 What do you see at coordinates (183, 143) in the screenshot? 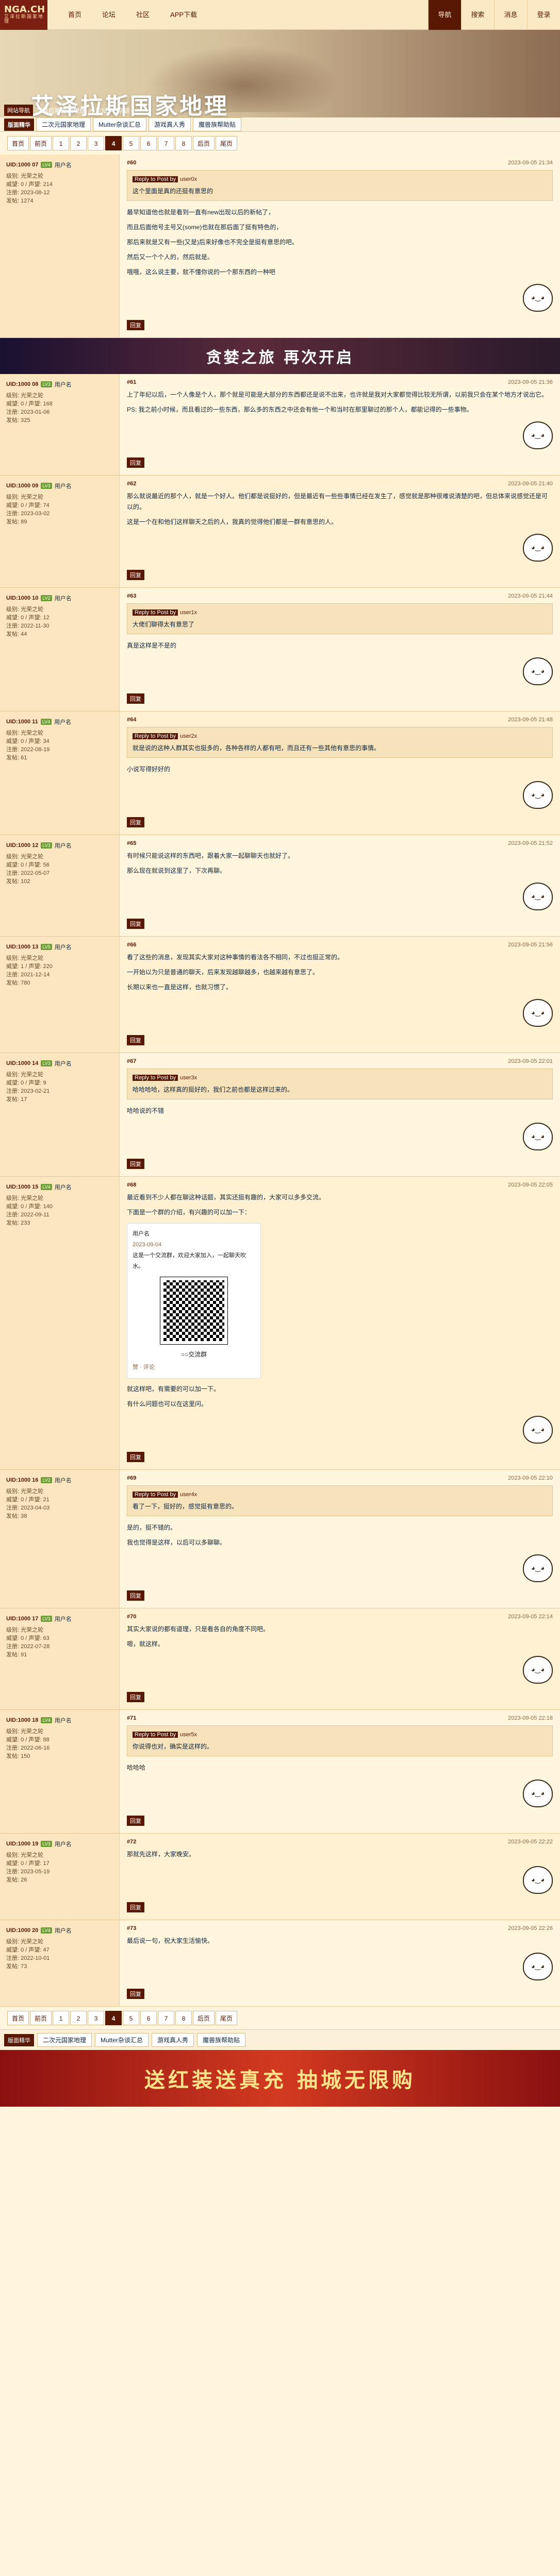
I see `page-button: 8` at bounding box center [183, 143].